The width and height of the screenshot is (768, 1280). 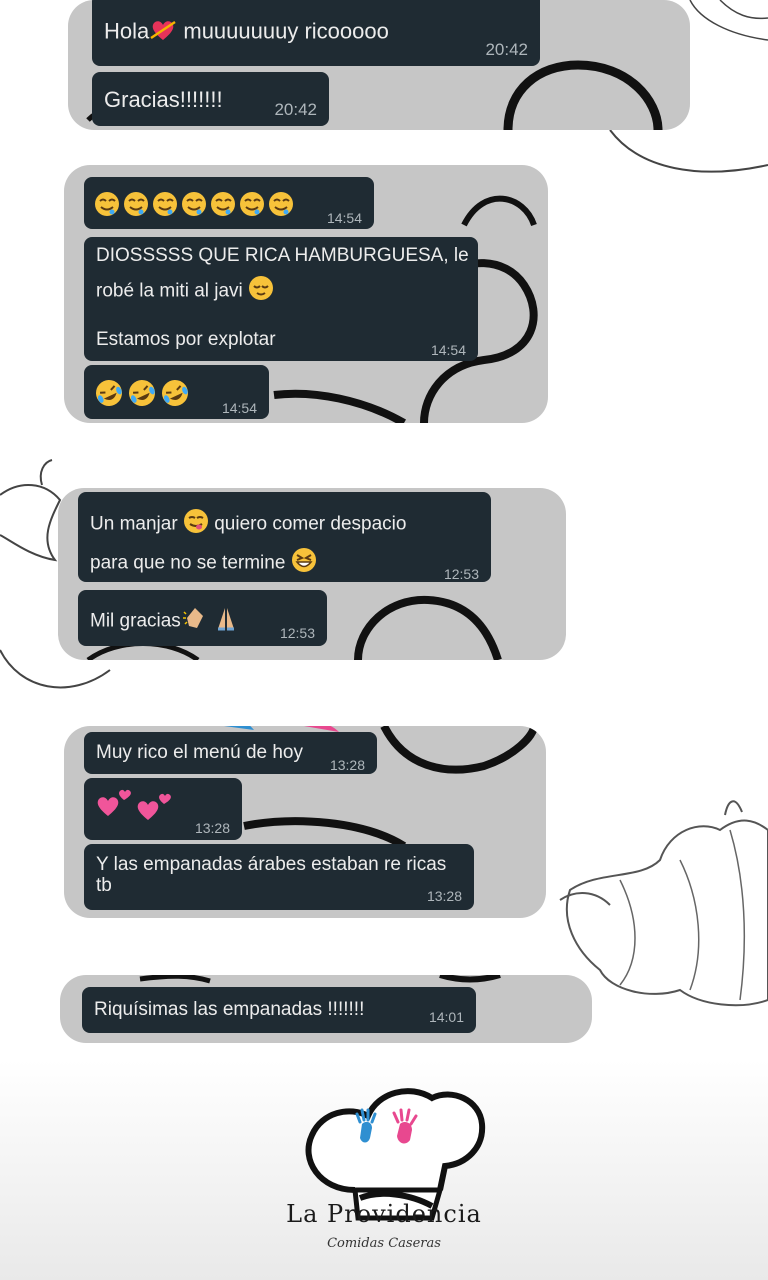 I want to click on message-text: Hola, so click(x=127, y=31).